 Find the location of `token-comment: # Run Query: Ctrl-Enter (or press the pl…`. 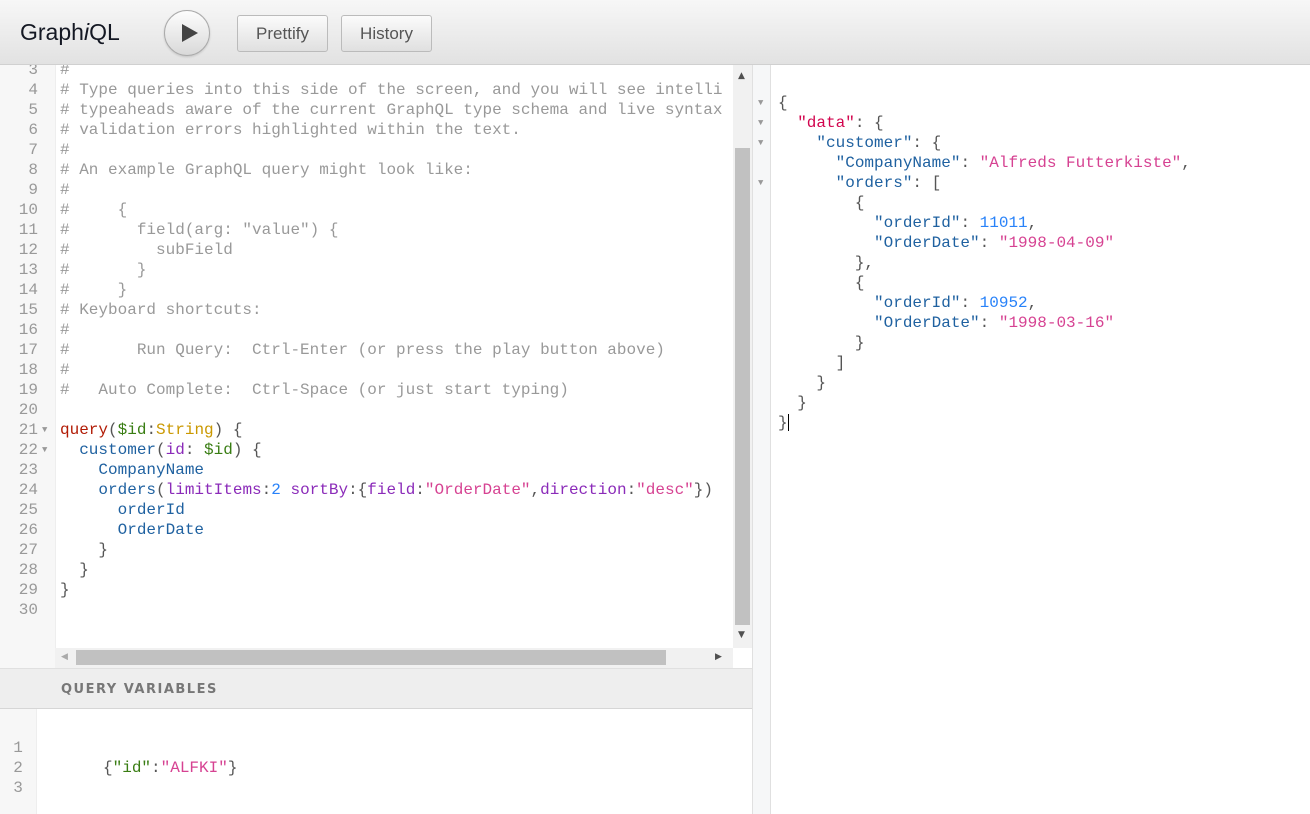

token-comment: # Run Query: Ctrl-Enter (or press the pl… is located at coordinates (362, 350).